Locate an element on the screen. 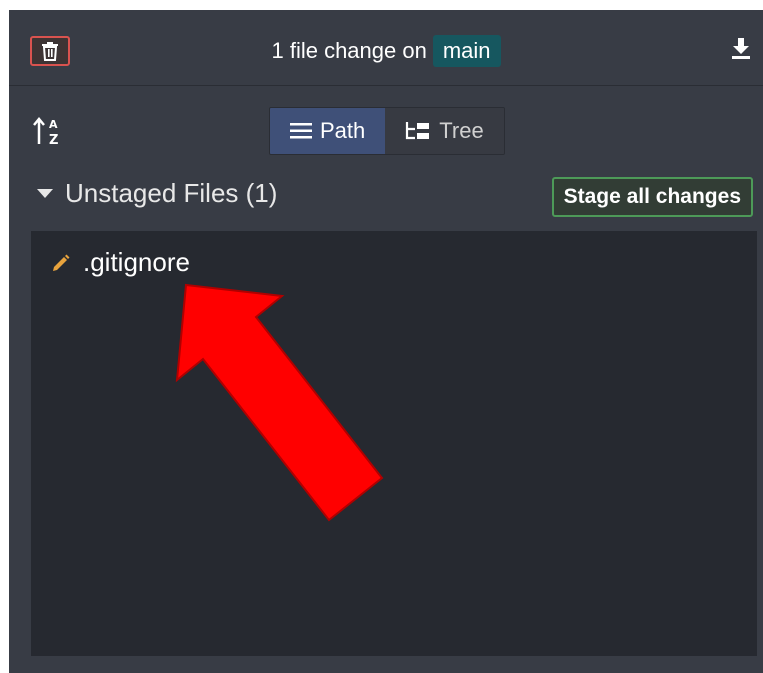 This screenshot has width=763, height=673. svg-text: Z is located at coordinates (53, 139).